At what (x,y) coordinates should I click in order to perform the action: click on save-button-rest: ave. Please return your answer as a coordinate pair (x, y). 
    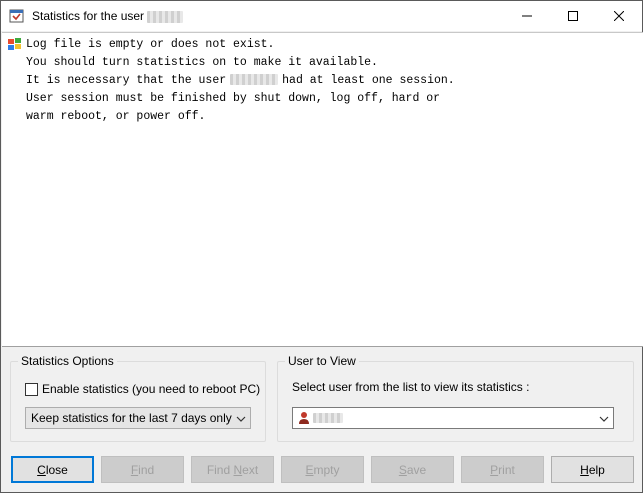
    Looking at the image, I should click on (416, 469).